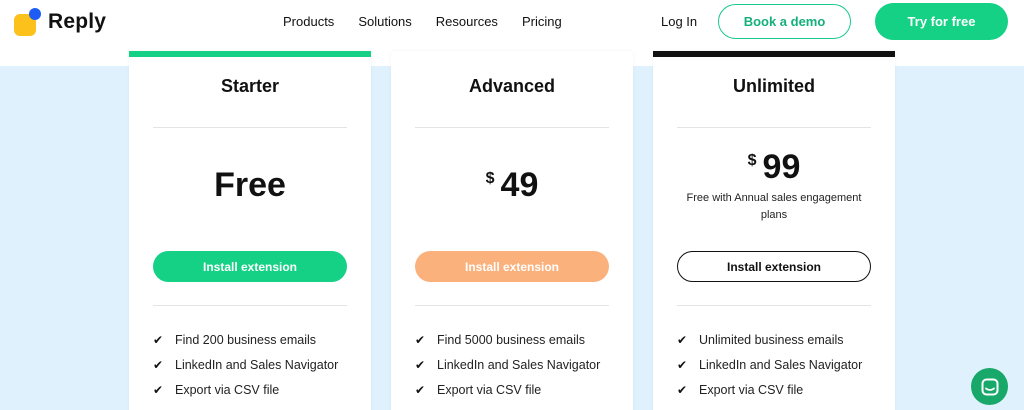 Image resolution: width=1024 pixels, height=410 pixels. I want to click on nav-products: Products, so click(308, 21).